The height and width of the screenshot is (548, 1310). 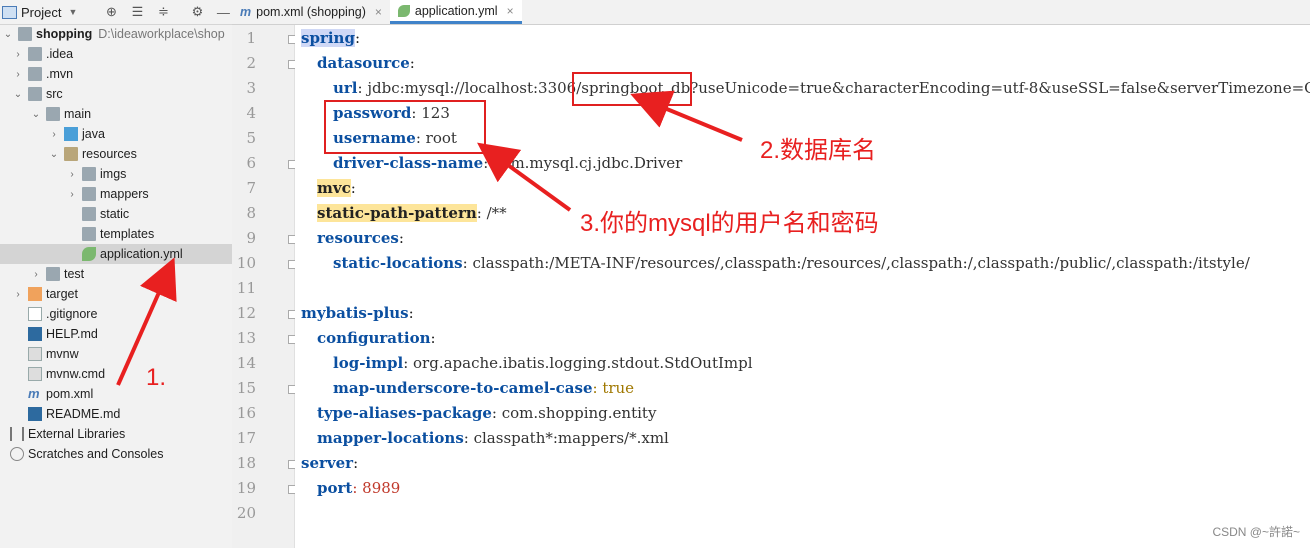 What do you see at coordinates (156, 377) in the screenshot?
I see `annotation-step-1: 1.` at bounding box center [156, 377].